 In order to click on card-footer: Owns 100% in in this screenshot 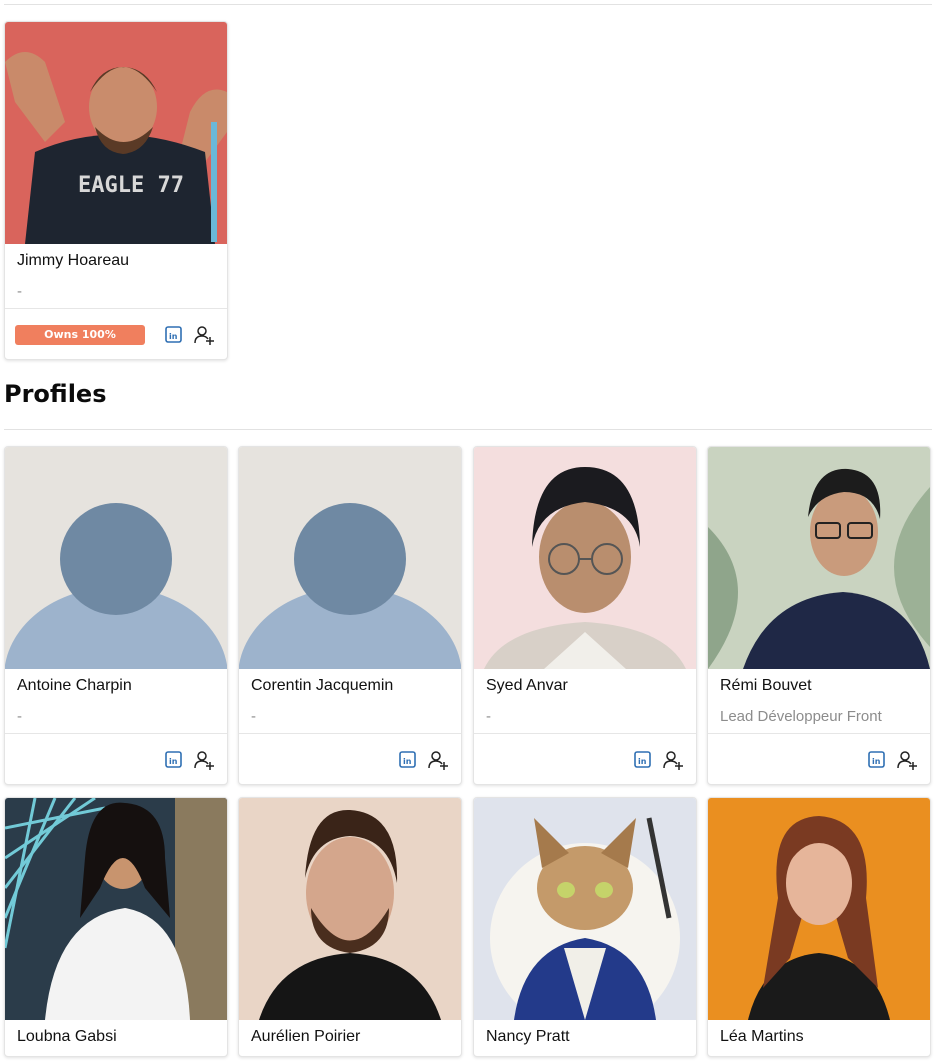, I will do `click(116, 333)`.